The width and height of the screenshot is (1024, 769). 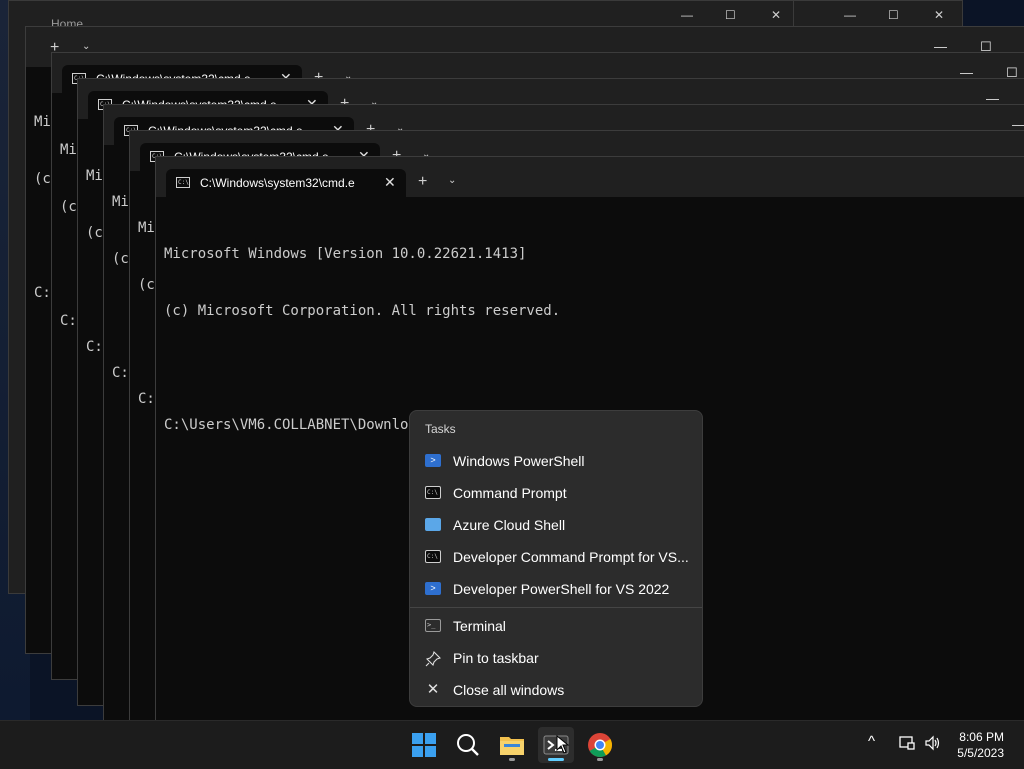 I want to click on close-icon: ✕, so click(x=433, y=689).